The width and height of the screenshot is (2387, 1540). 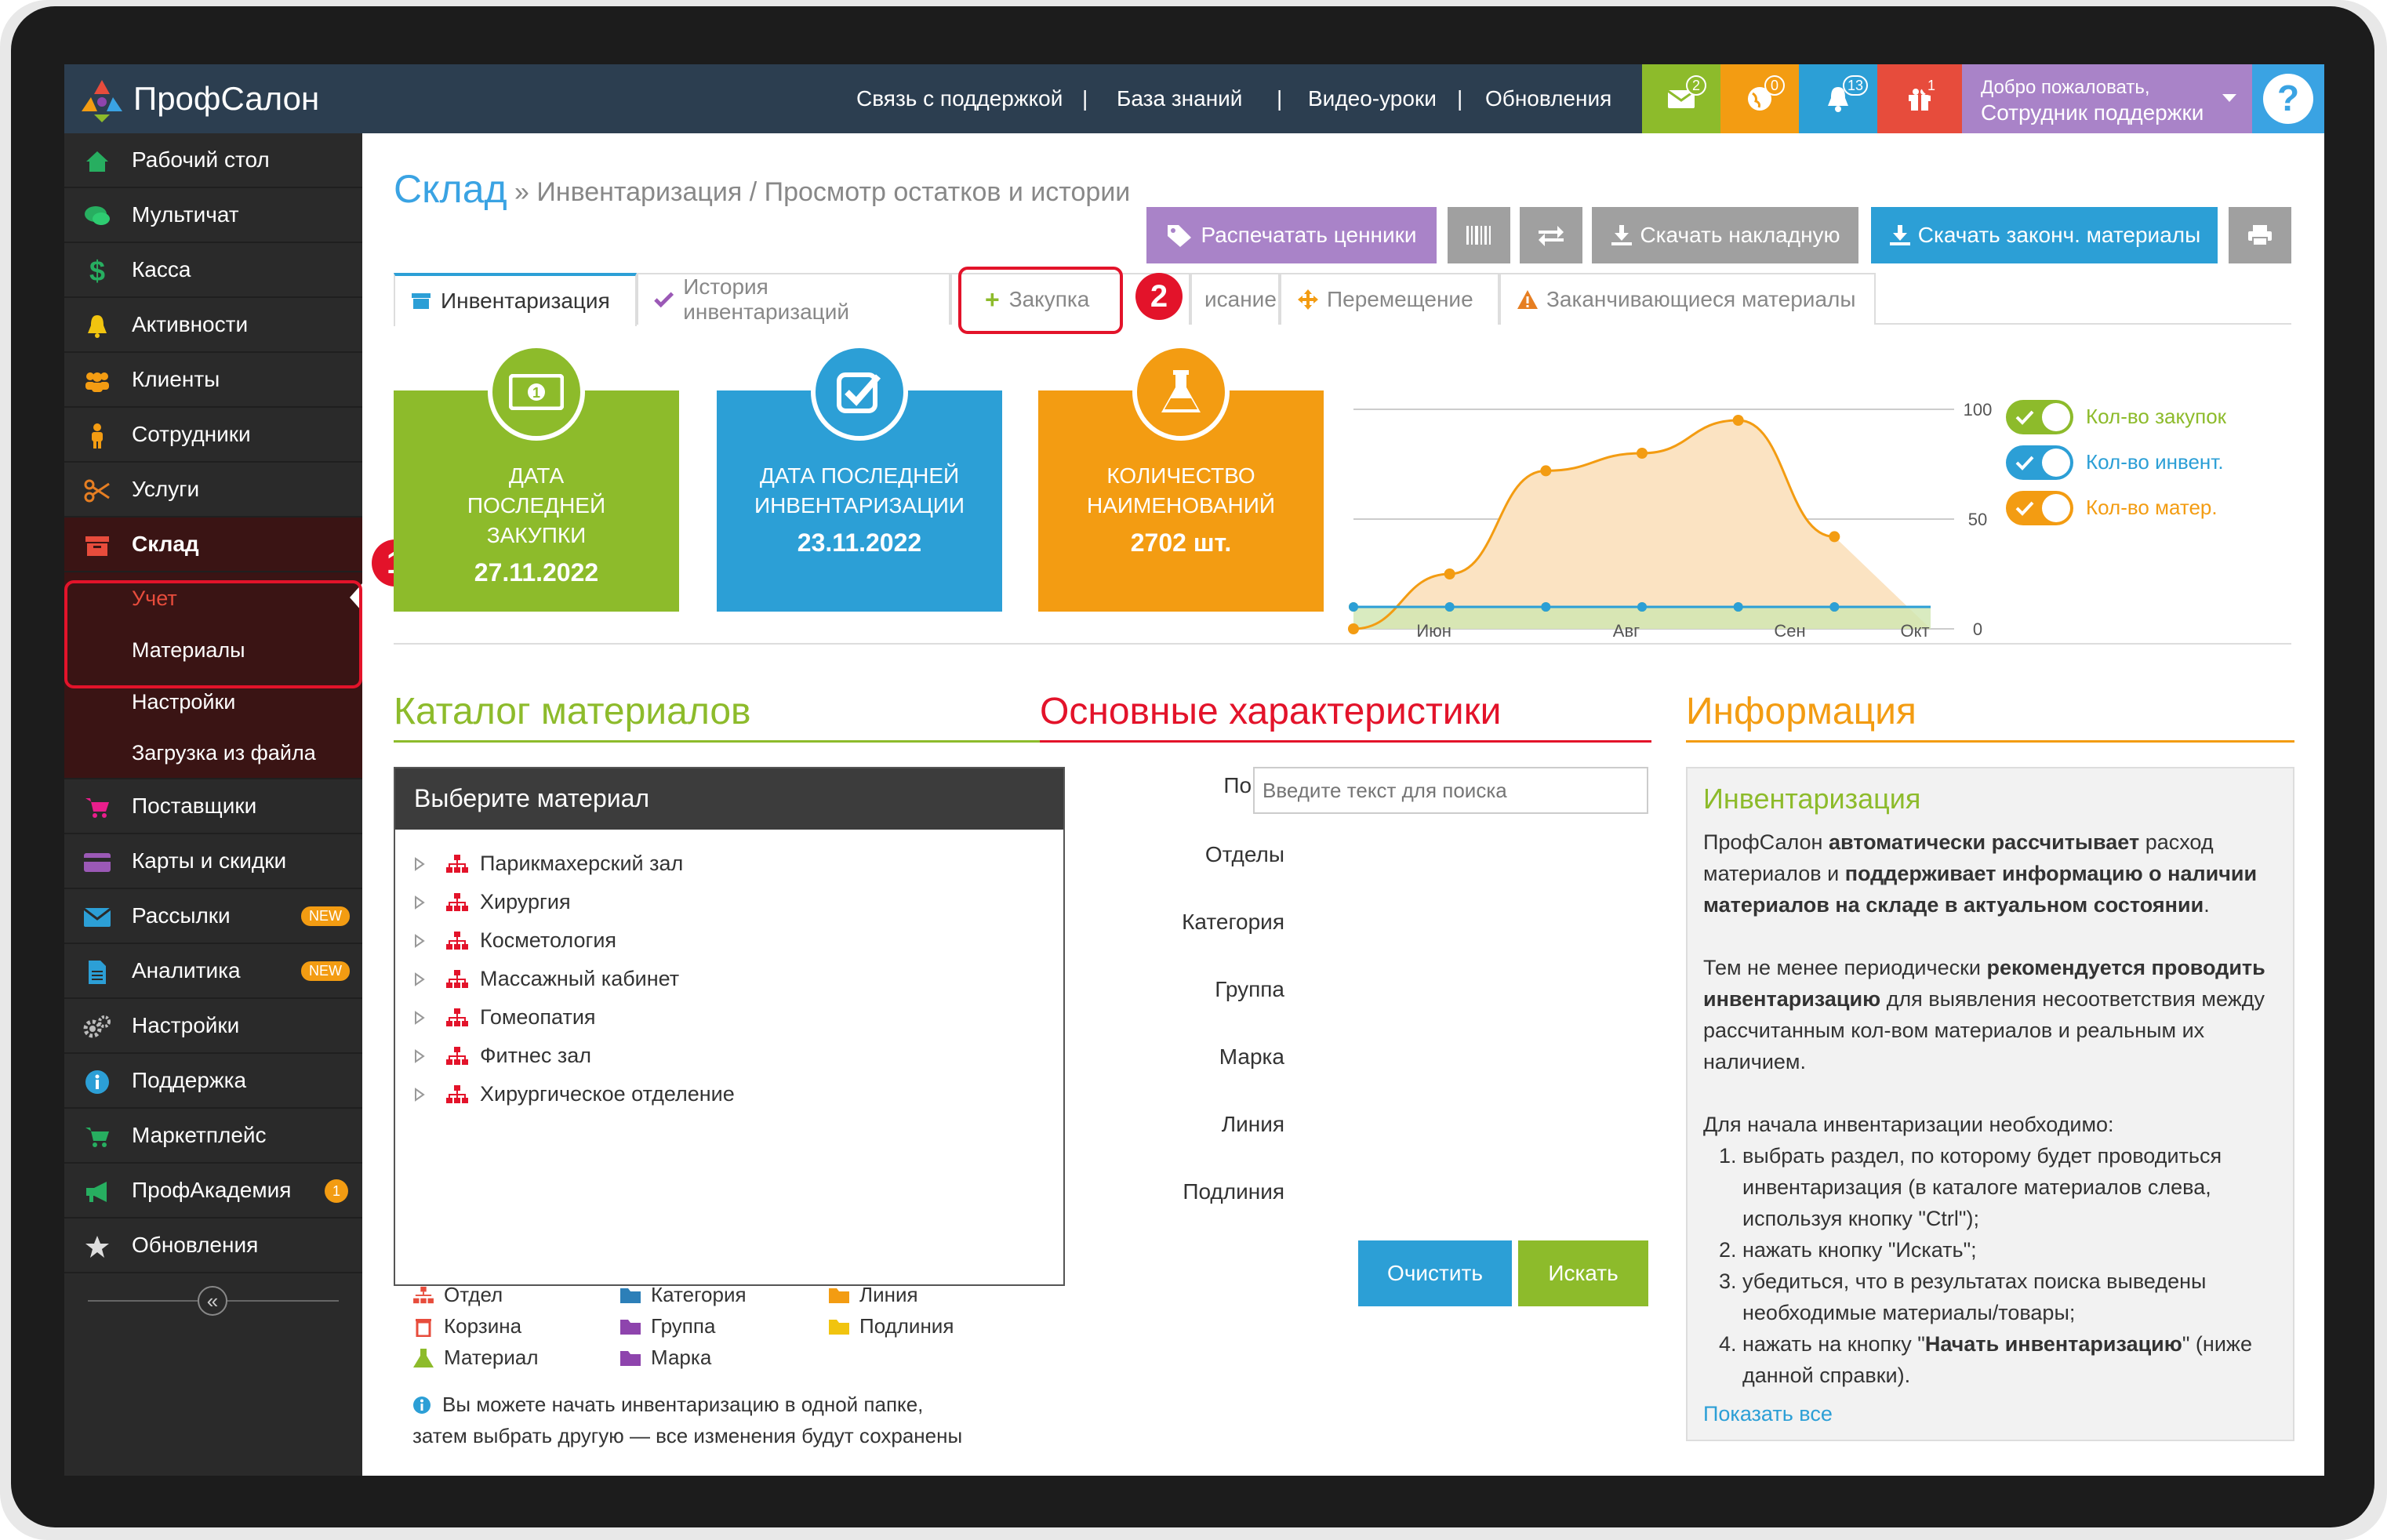 I want to click on transfer-button, so click(x=1551, y=235).